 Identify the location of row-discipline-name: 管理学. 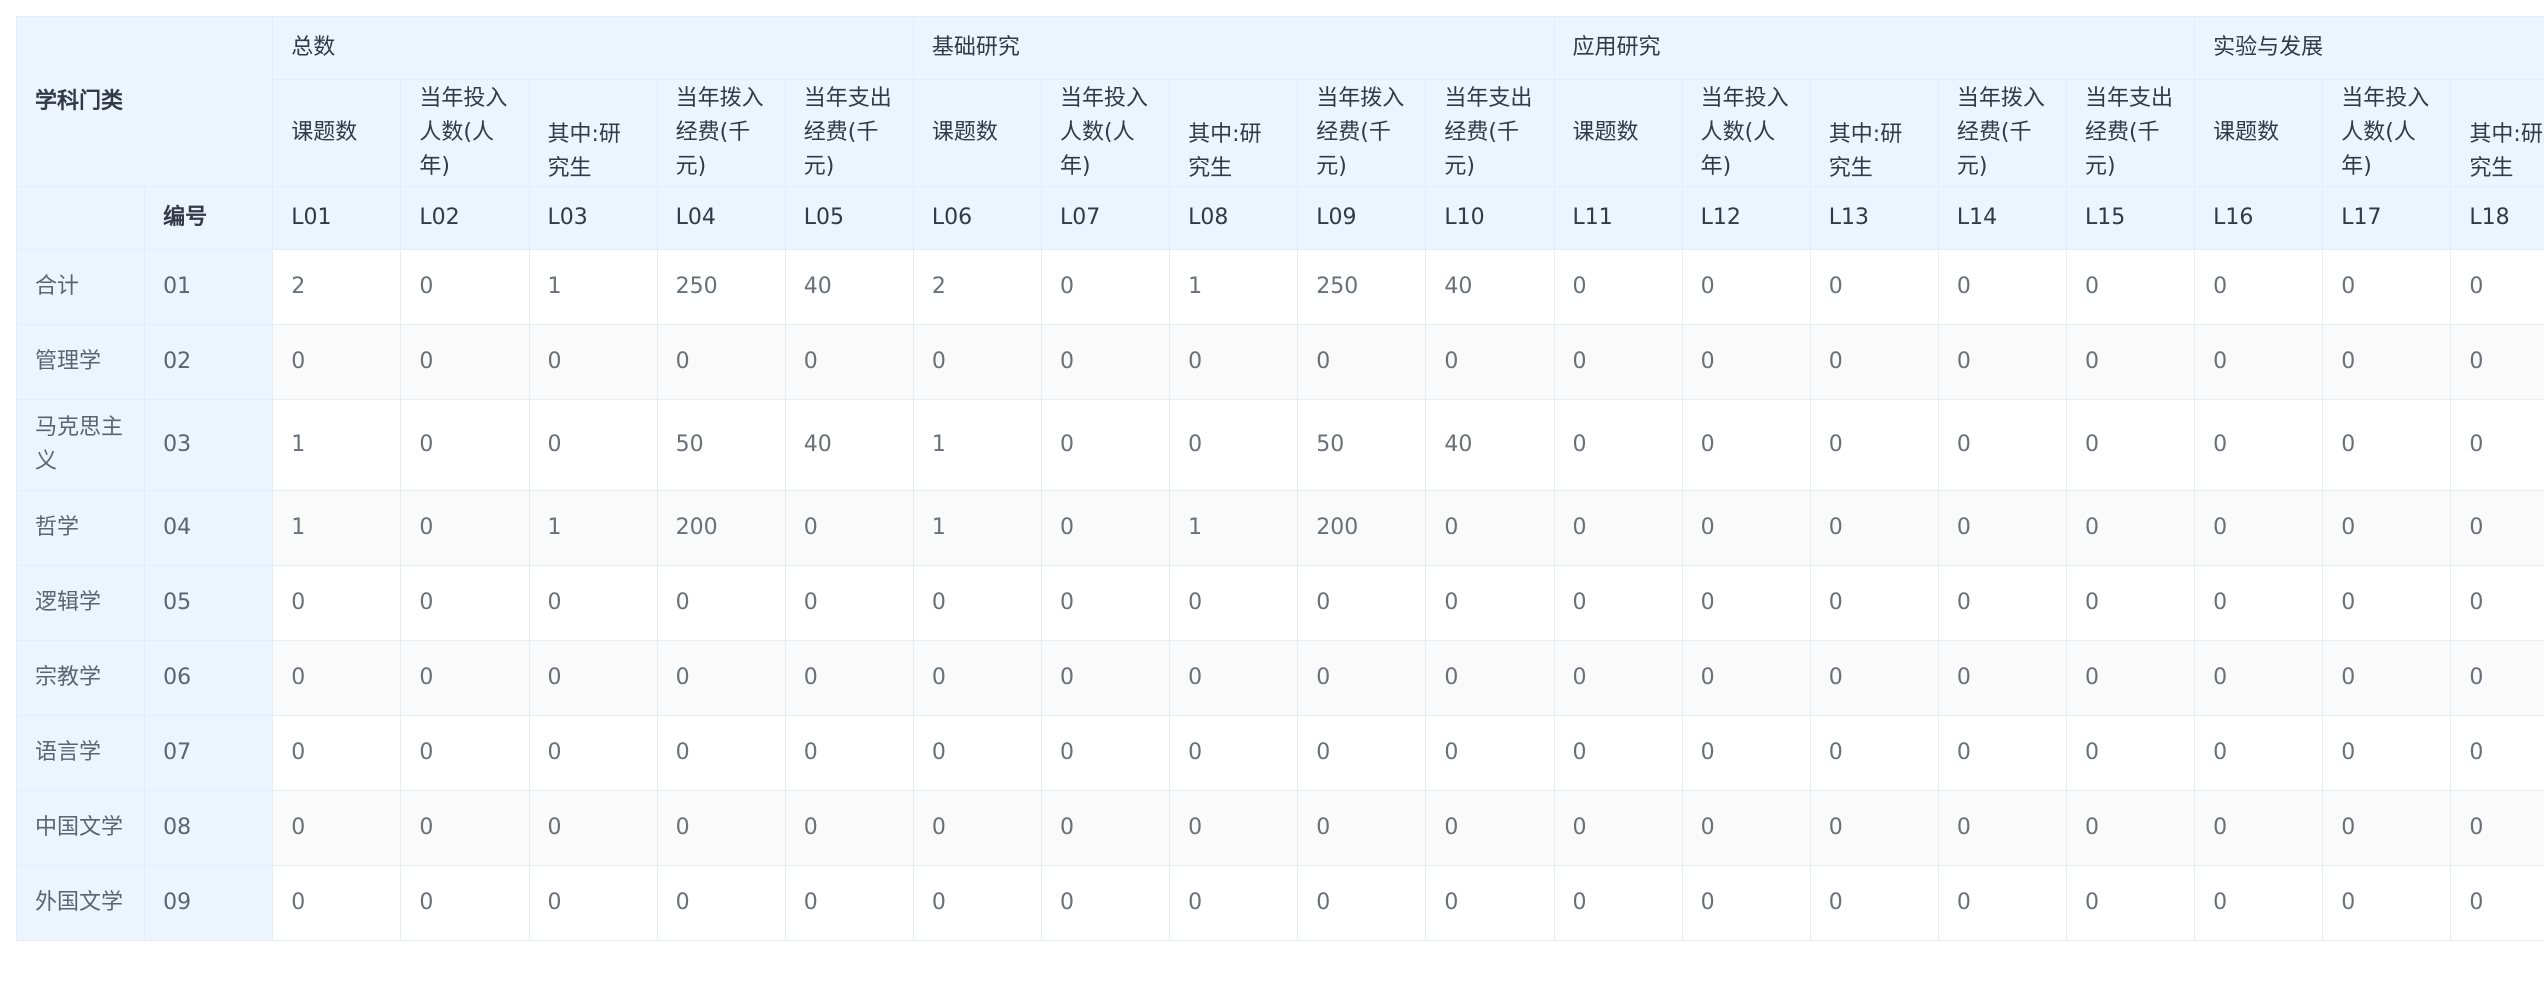
(81, 362).